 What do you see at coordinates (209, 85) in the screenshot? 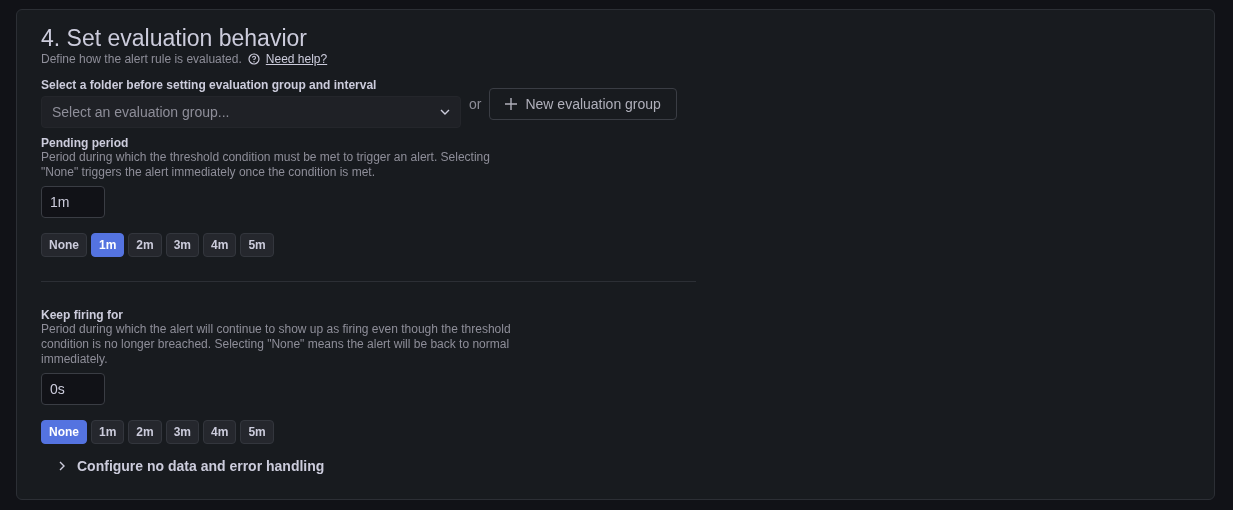
I see `group-label: Select a folder before setting evaluation group and interval` at bounding box center [209, 85].